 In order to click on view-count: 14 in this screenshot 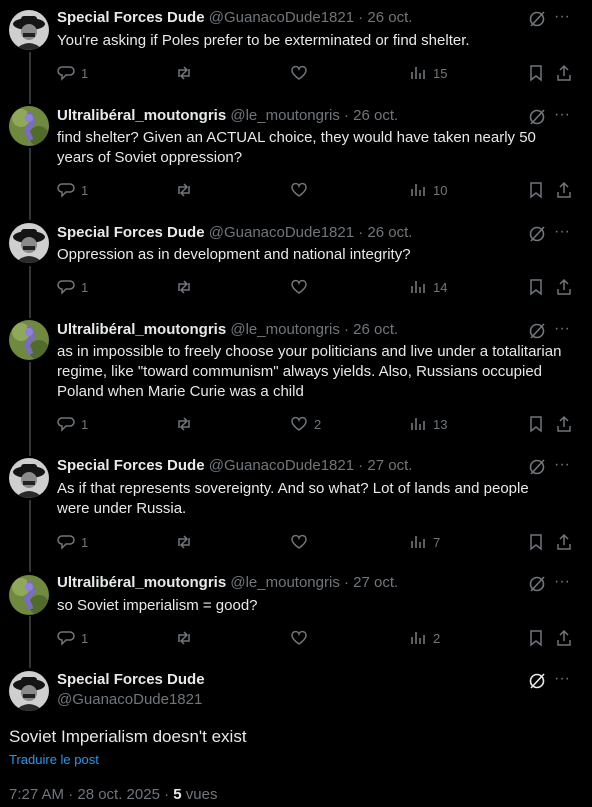, I will do `click(440, 287)`.